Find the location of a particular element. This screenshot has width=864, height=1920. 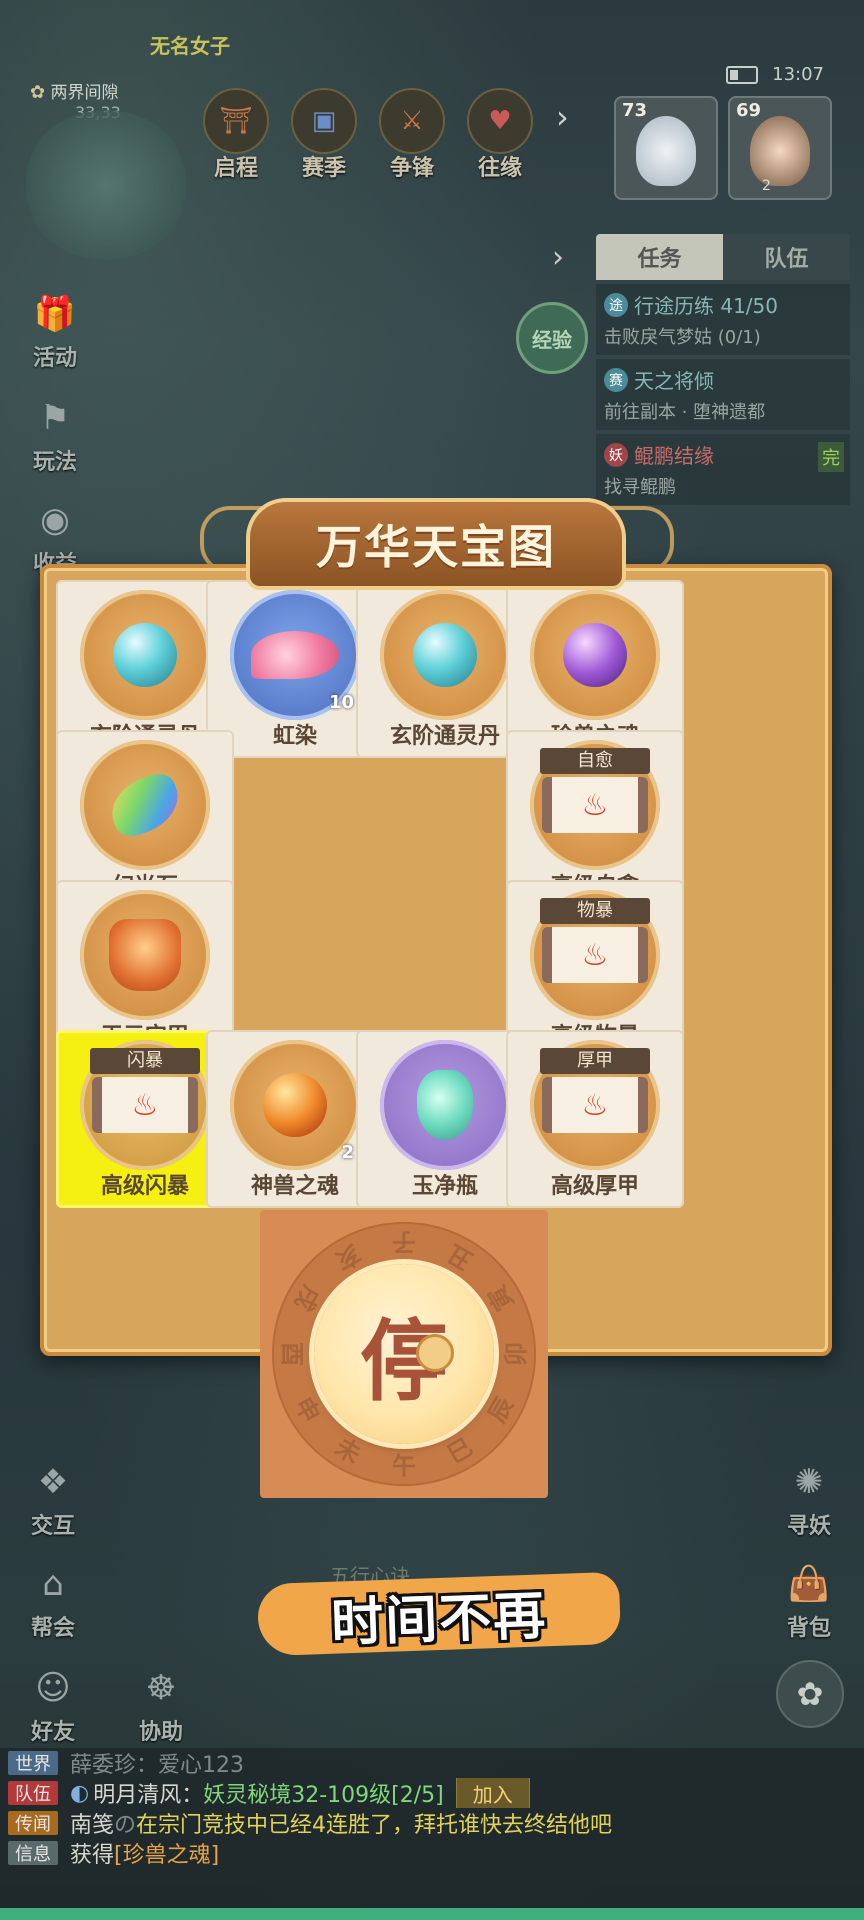

btn-assist: ☸ 协助 is located at coordinates (161, 1704).